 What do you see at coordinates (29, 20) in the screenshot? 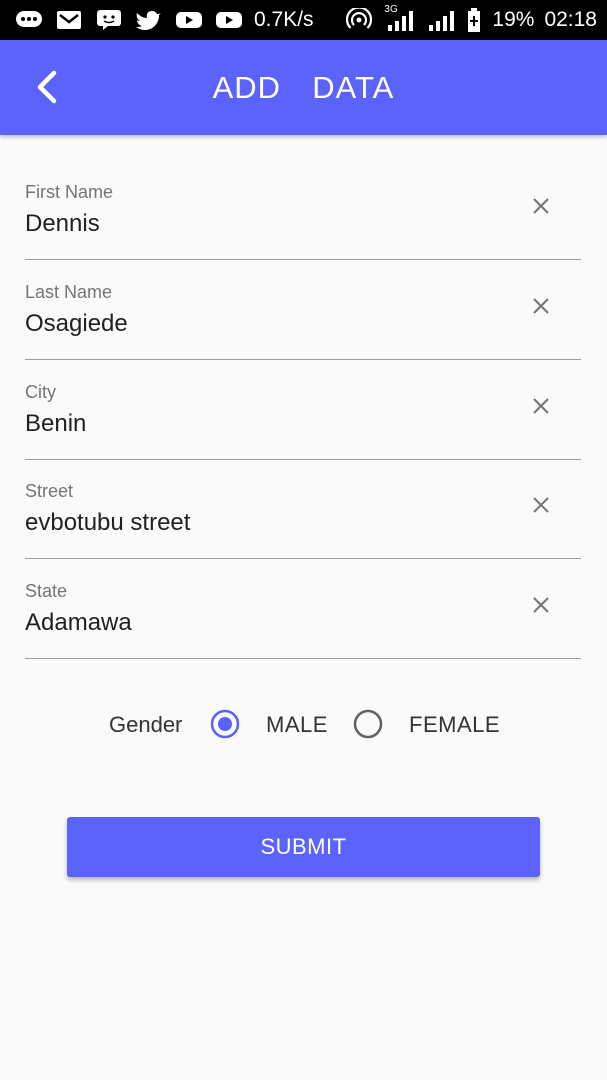
I see `chat-bubble-icon` at bounding box center [29, 20].